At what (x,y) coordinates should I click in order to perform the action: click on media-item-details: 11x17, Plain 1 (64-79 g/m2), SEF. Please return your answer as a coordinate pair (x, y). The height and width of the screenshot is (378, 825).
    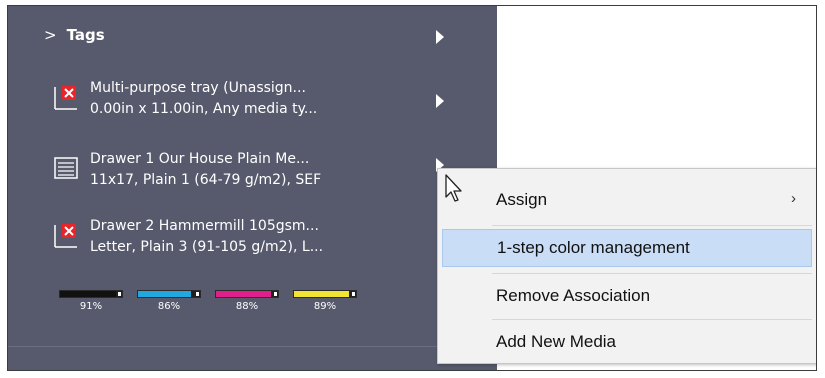
    Looking at the image, I should click on (206, 180).